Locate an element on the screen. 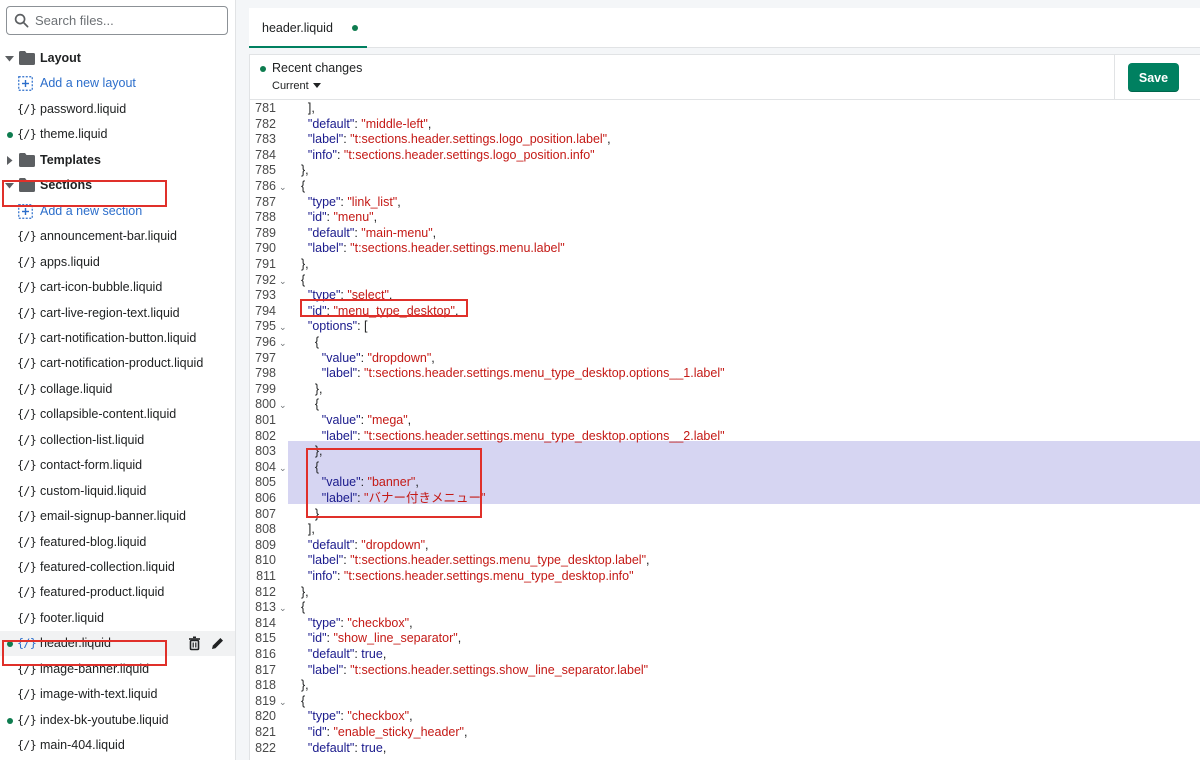 The width and height of the screenshot is (1200, 760). search-box is located at coordinates (117, 20).